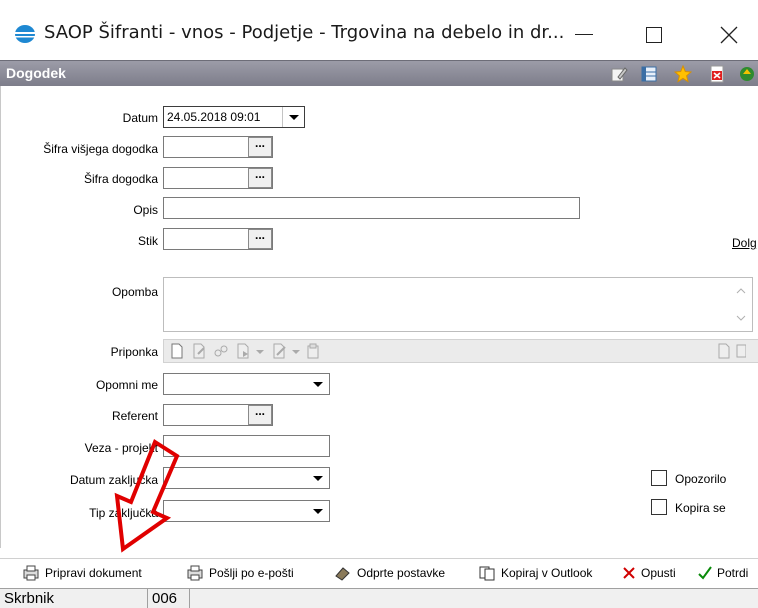  What do you see at coordinates (121, 448) in the screenshot?
I see `veza-projekt-label: Veza - projekt` at bounding box center [121, 448].